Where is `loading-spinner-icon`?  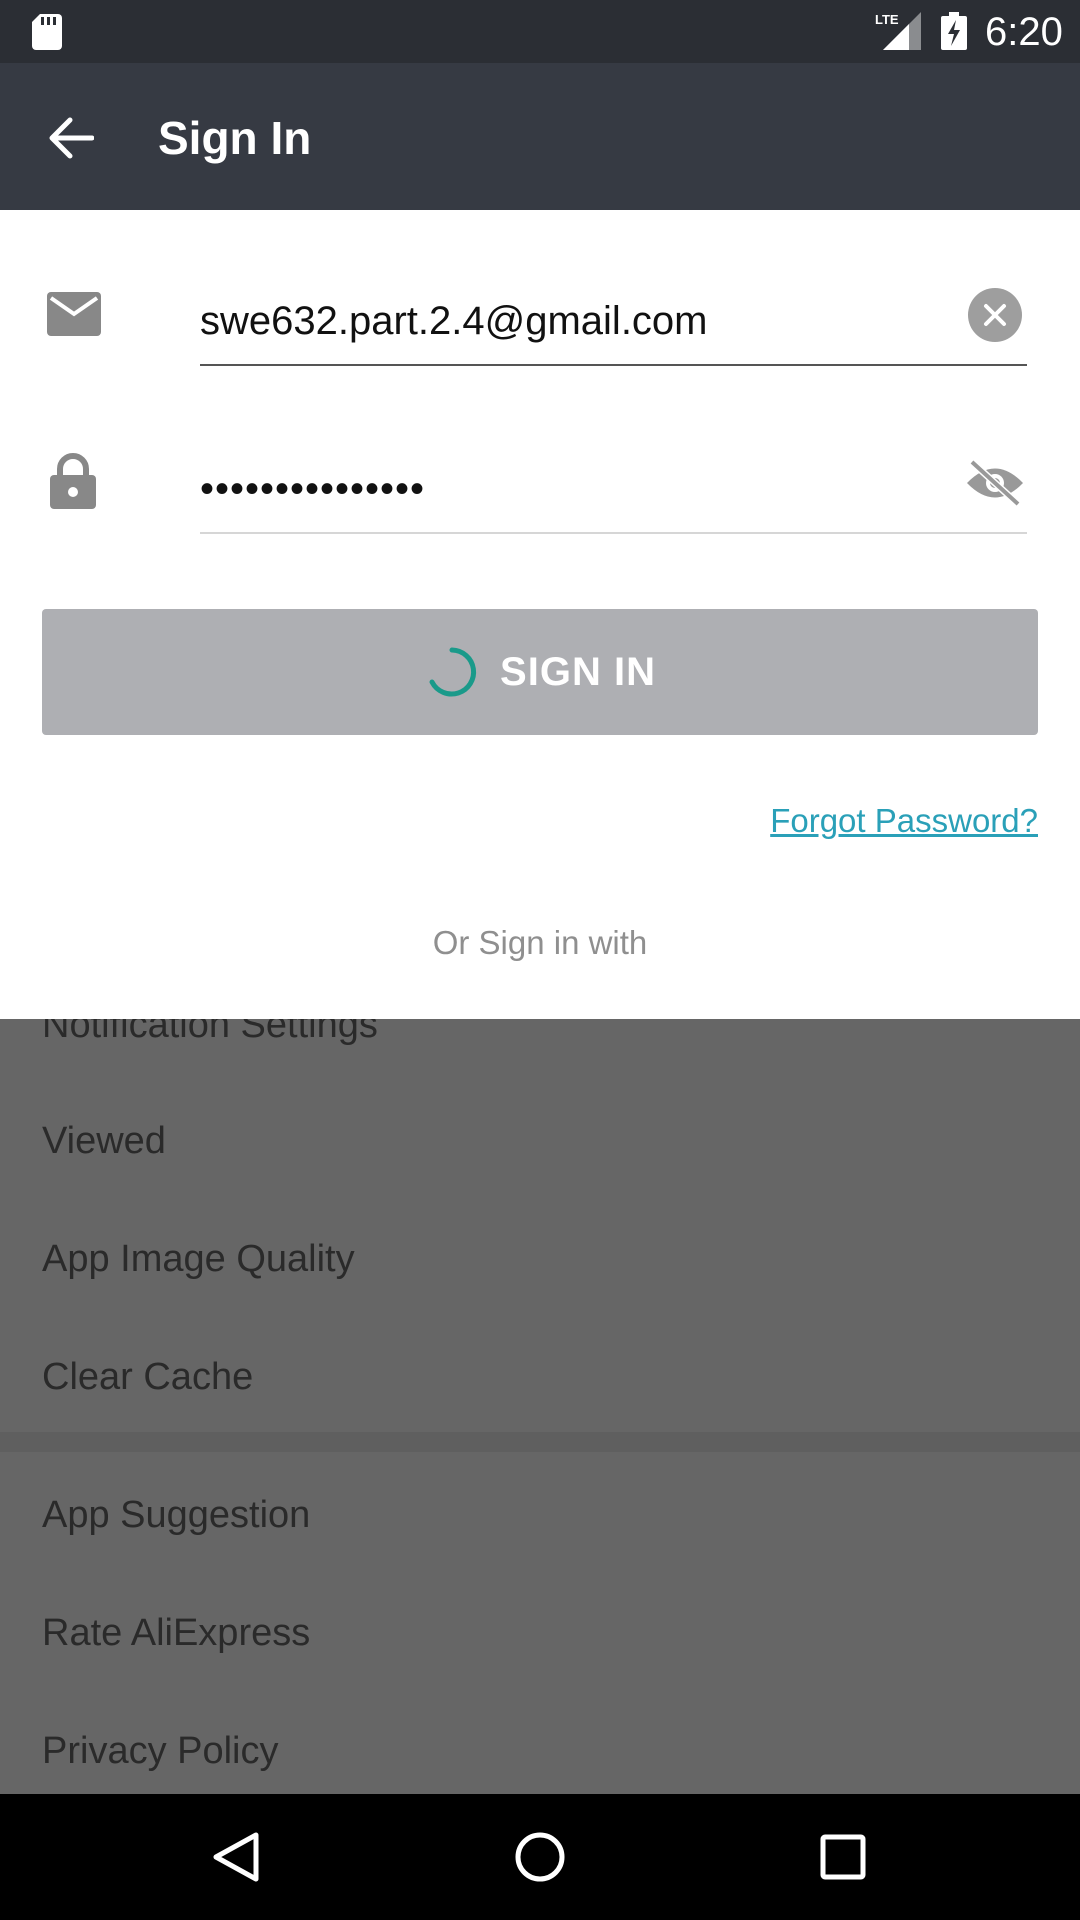
loading-spinner-icon is located at coordinates (453, 672).